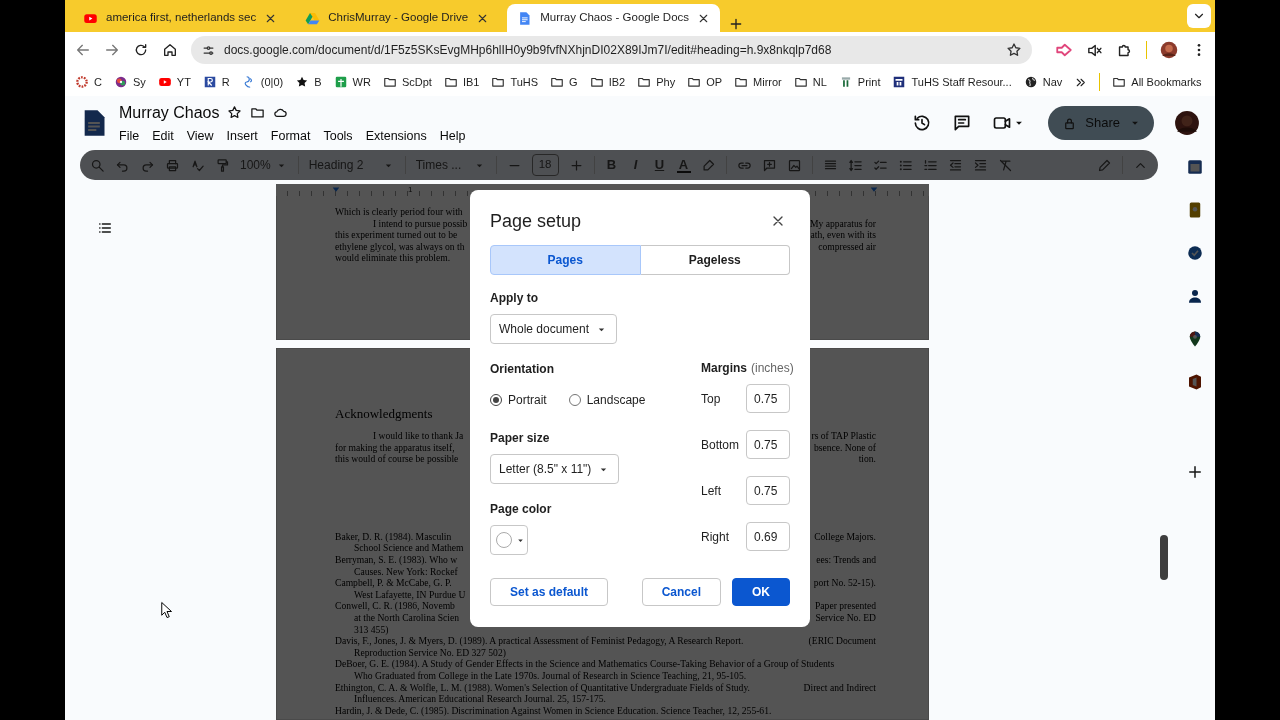 The height and width of the screenshot is (720, 1280). What do you see at coordinates (899, 82) in the screenshot?
I see `square-logo-icon` at bounding box center [899, 82].